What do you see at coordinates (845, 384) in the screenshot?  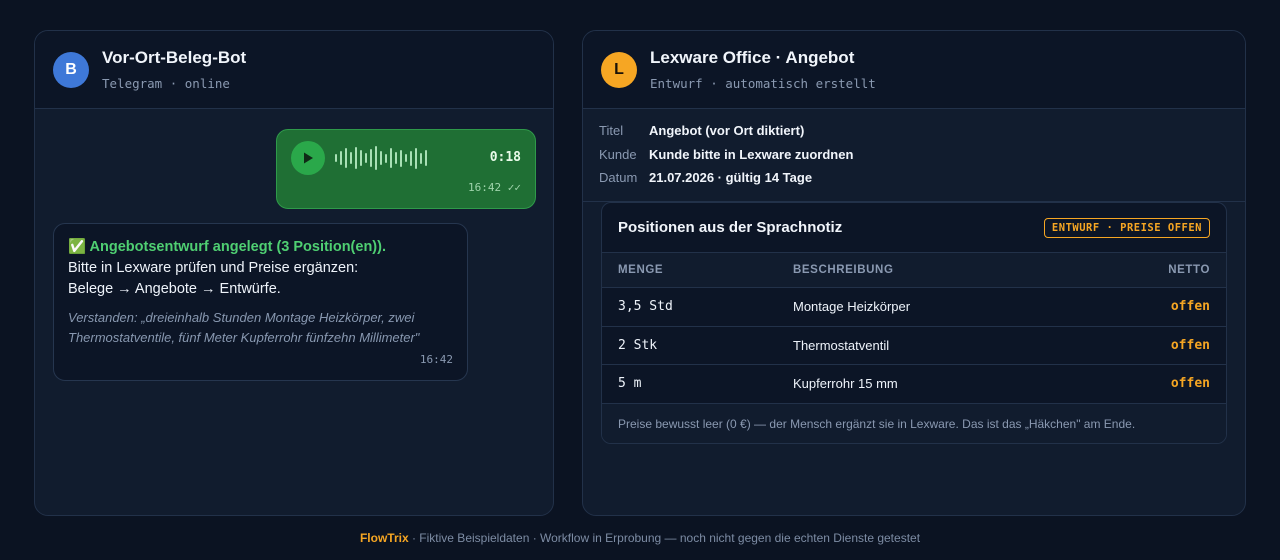 I see `row-desc: Kupferrohr 15 mm` at bounding box center [845, 384].